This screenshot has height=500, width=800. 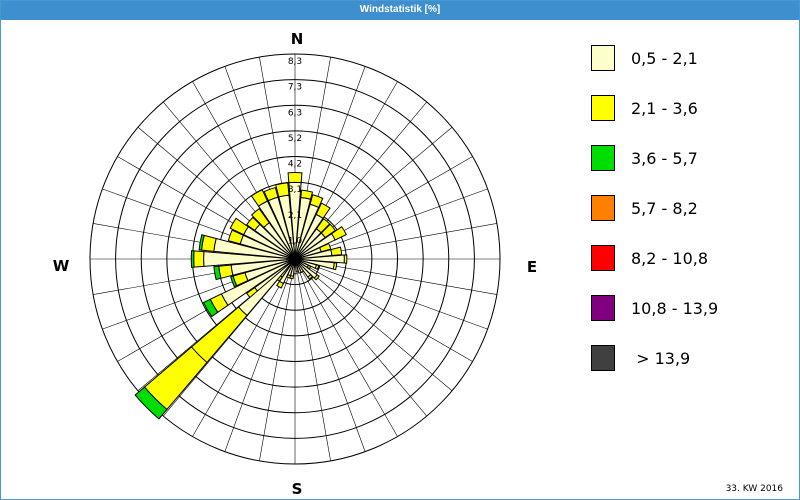 What do you see at coordinates (297, 39) in the screenshot?
I see `compass-north: N` at bounding box center [297, 39].